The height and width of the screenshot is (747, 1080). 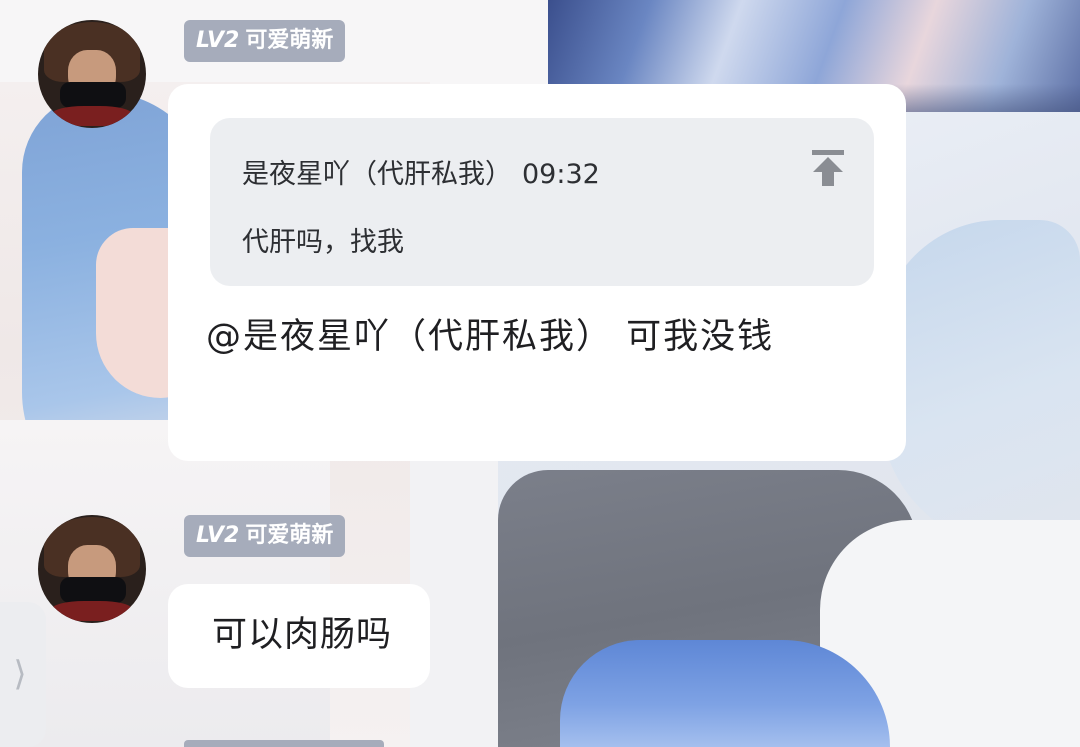 I want to click on quote-header: 是夜星吖（代肝私我） 09:32, so click(x=421, y=171).